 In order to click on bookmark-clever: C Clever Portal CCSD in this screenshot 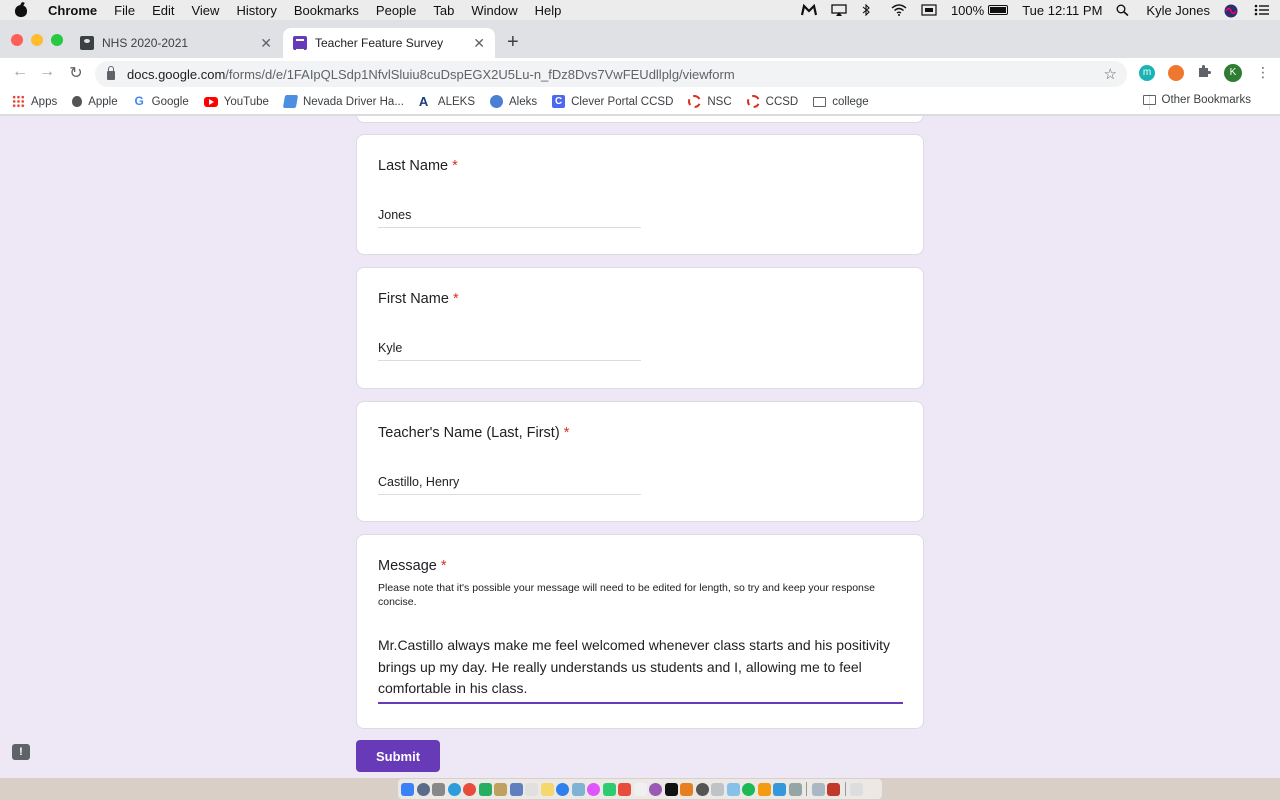, I will do `click(612, 101)`.